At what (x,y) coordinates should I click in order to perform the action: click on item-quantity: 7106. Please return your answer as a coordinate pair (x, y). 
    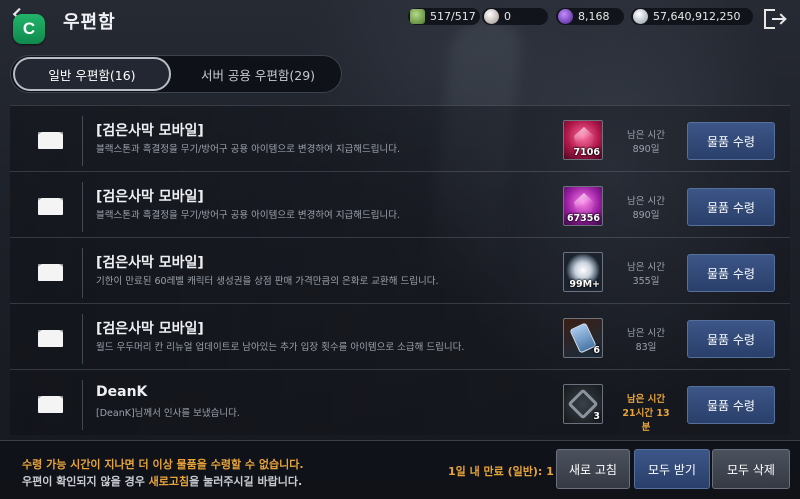
    Looking at the image, I should click on (586, 152).